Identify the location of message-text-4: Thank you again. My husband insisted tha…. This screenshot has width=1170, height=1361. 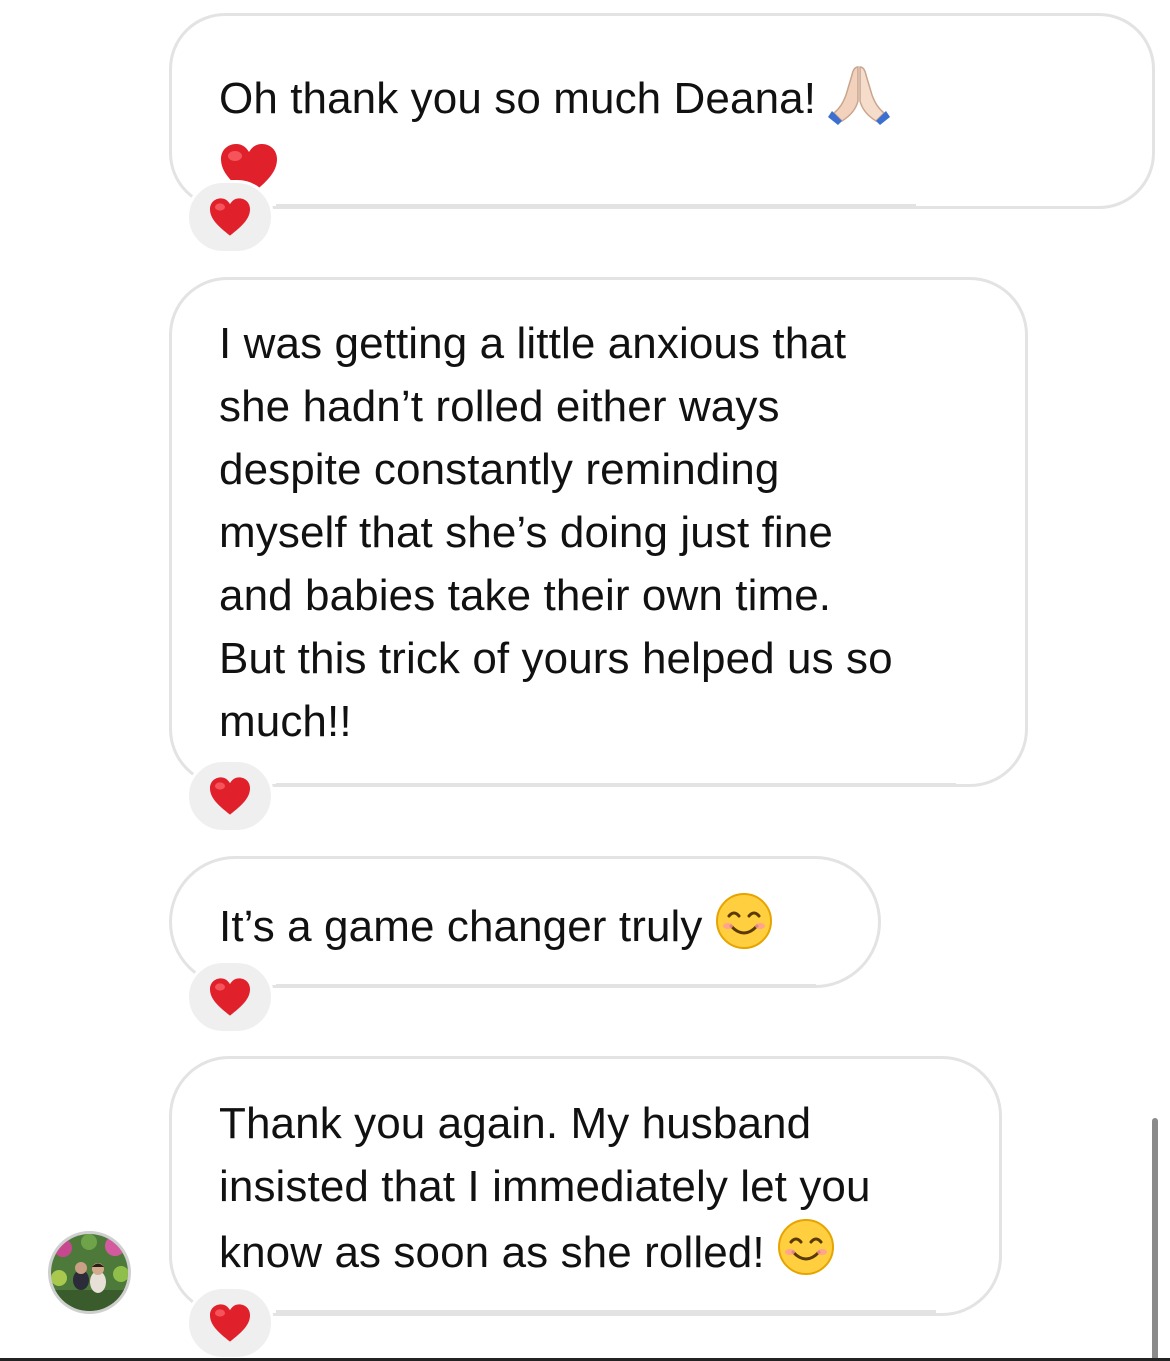
(545, 1188).